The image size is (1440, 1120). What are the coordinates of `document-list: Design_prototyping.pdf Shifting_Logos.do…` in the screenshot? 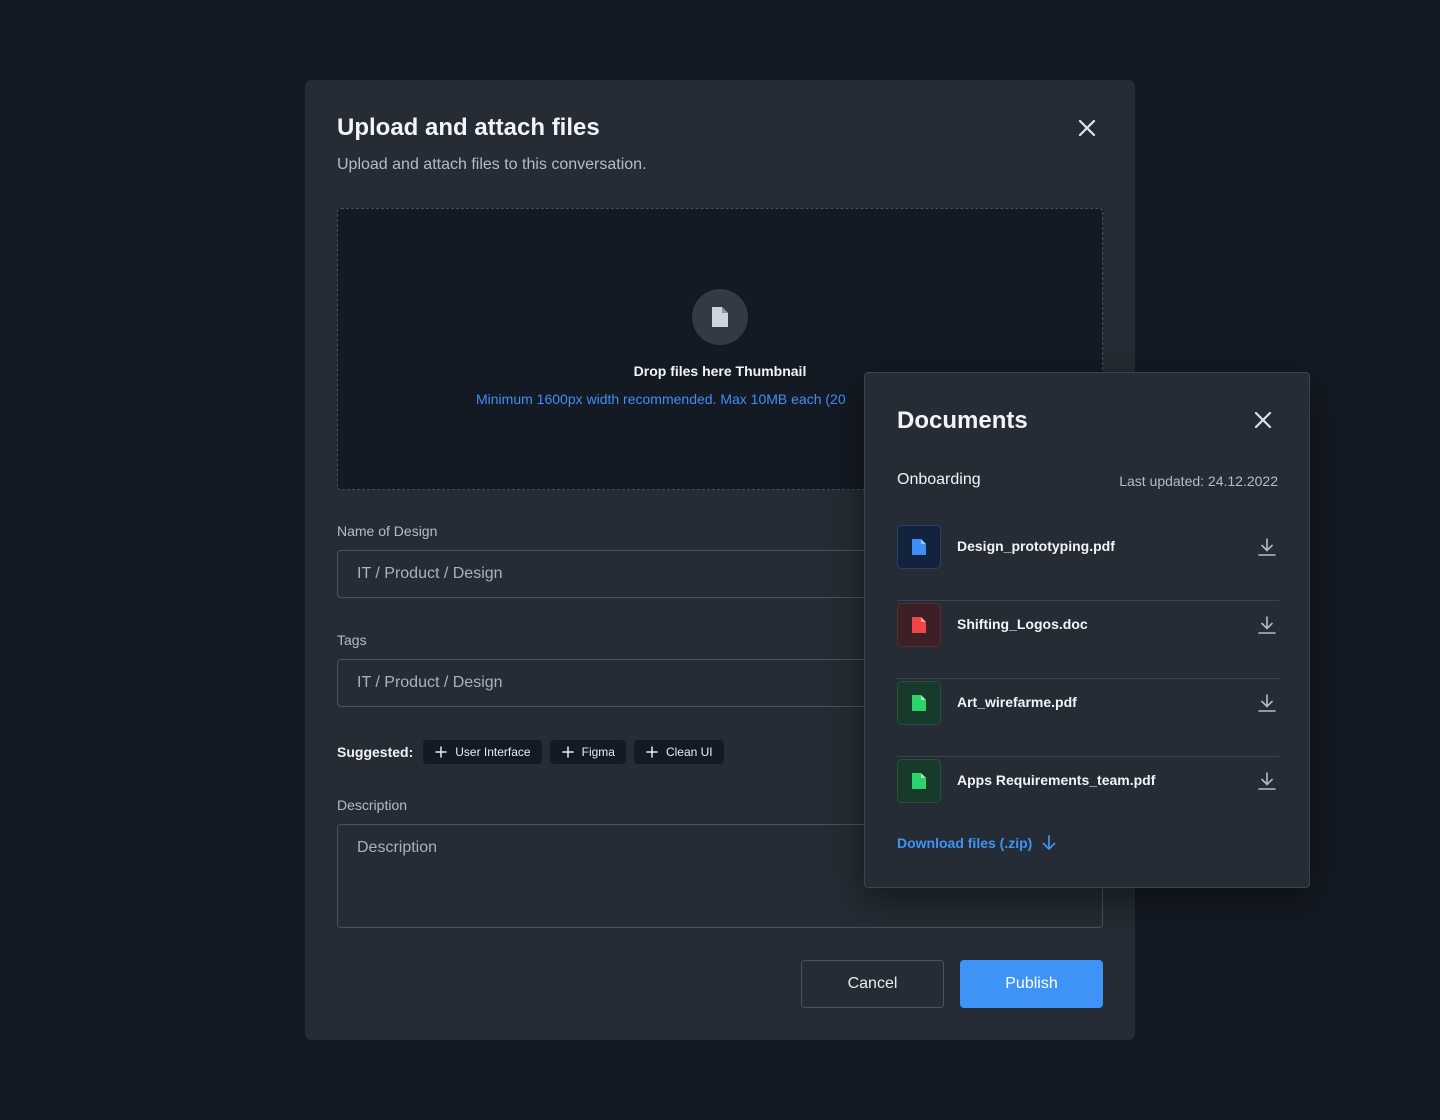 It's located at (1088, 679).